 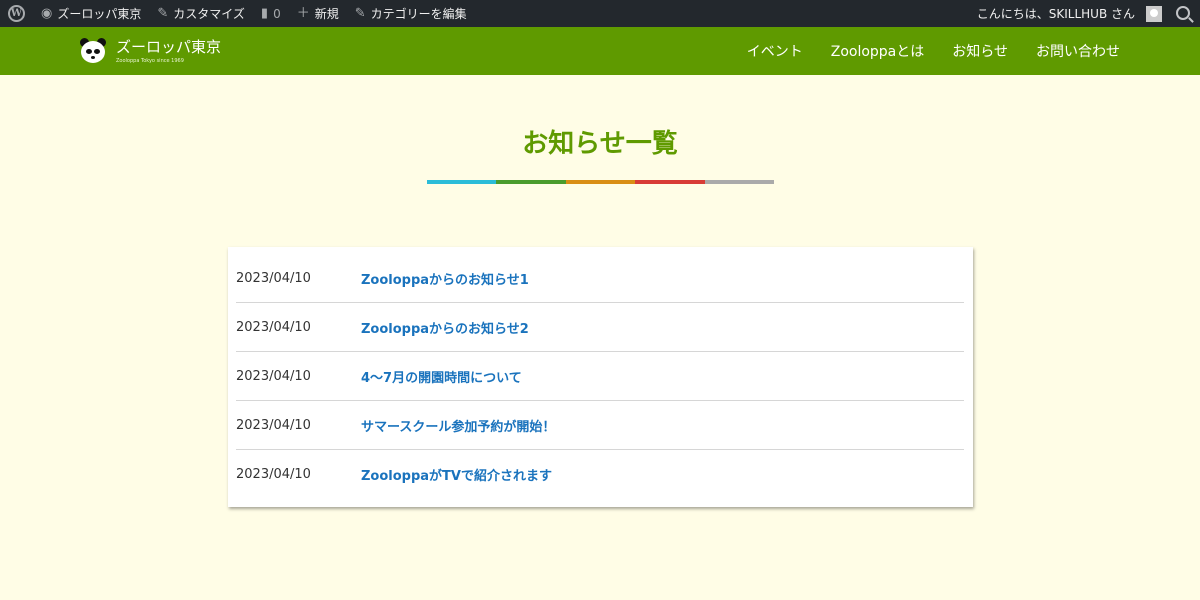 What do you see at coordinates (169, 46) in the screenshot?
I see `site-name: ズーロッパ東京` at bounding box center [169, 46].